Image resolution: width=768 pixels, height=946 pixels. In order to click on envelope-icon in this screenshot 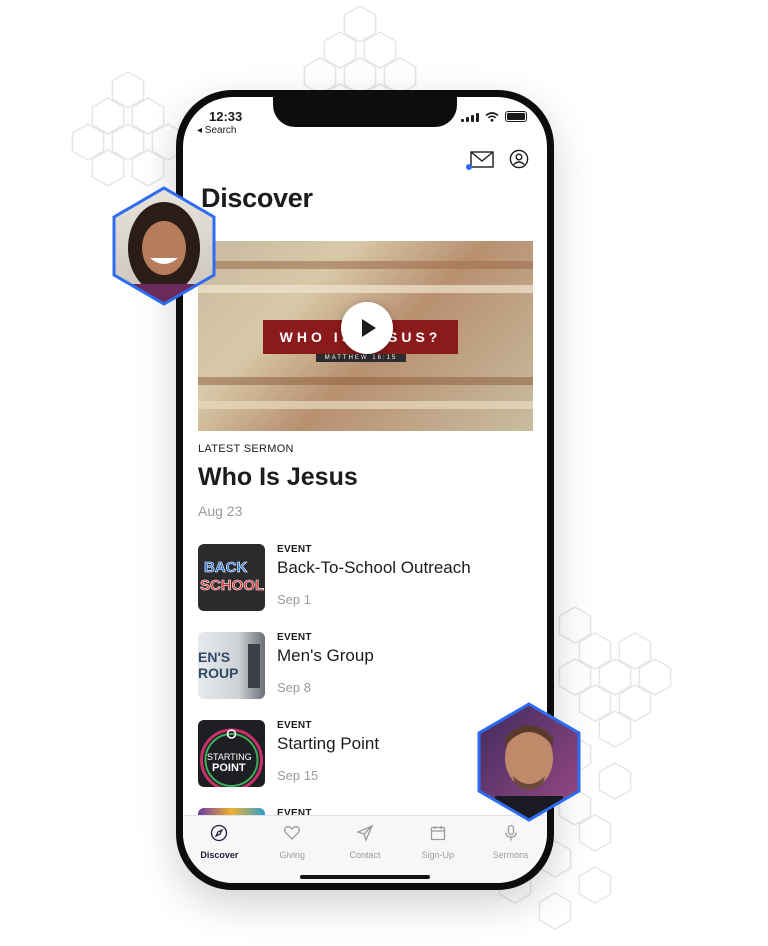, I will do `click(482, 159)`.